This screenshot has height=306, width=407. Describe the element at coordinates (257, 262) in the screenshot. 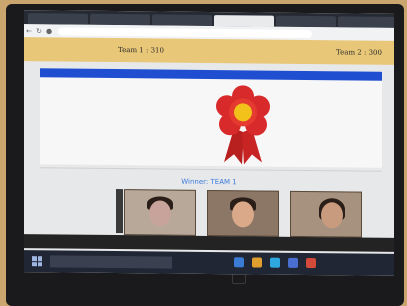

I see `file-explorer-icon` at that location.